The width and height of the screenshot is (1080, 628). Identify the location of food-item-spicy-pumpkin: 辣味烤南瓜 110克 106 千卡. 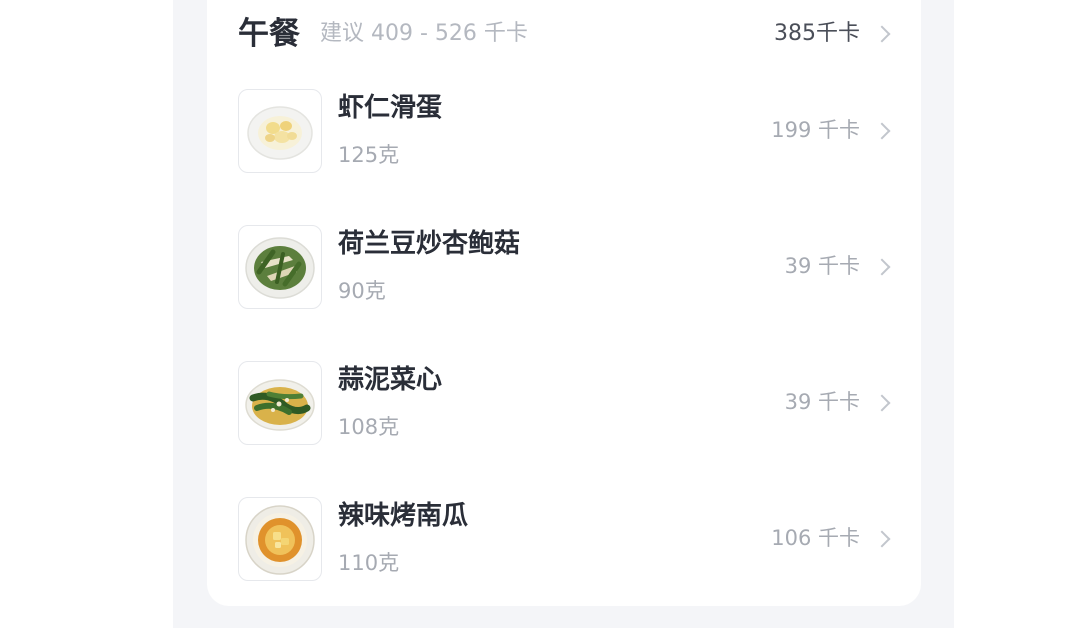
(568, 539).